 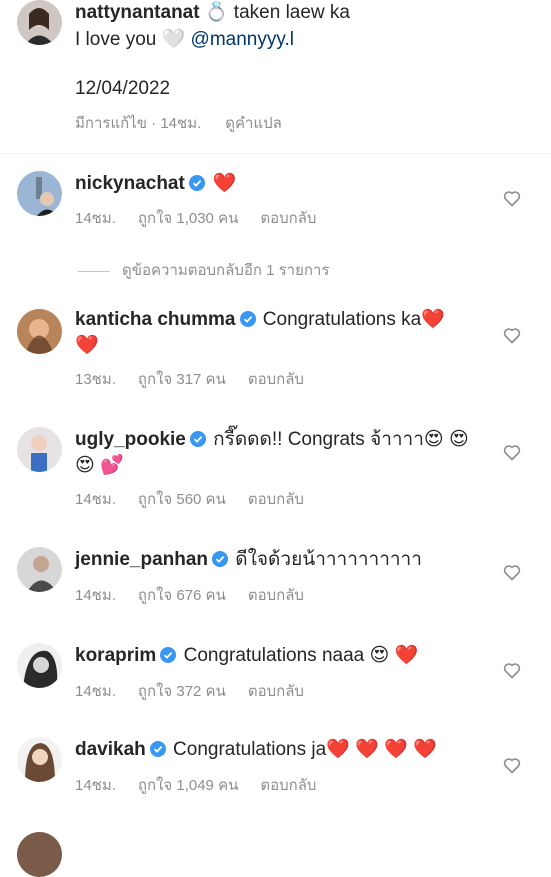 What do you see at coordinates (94, 271) in the screenshot?
I see `replies-dash` at bounding box center [94, 271].